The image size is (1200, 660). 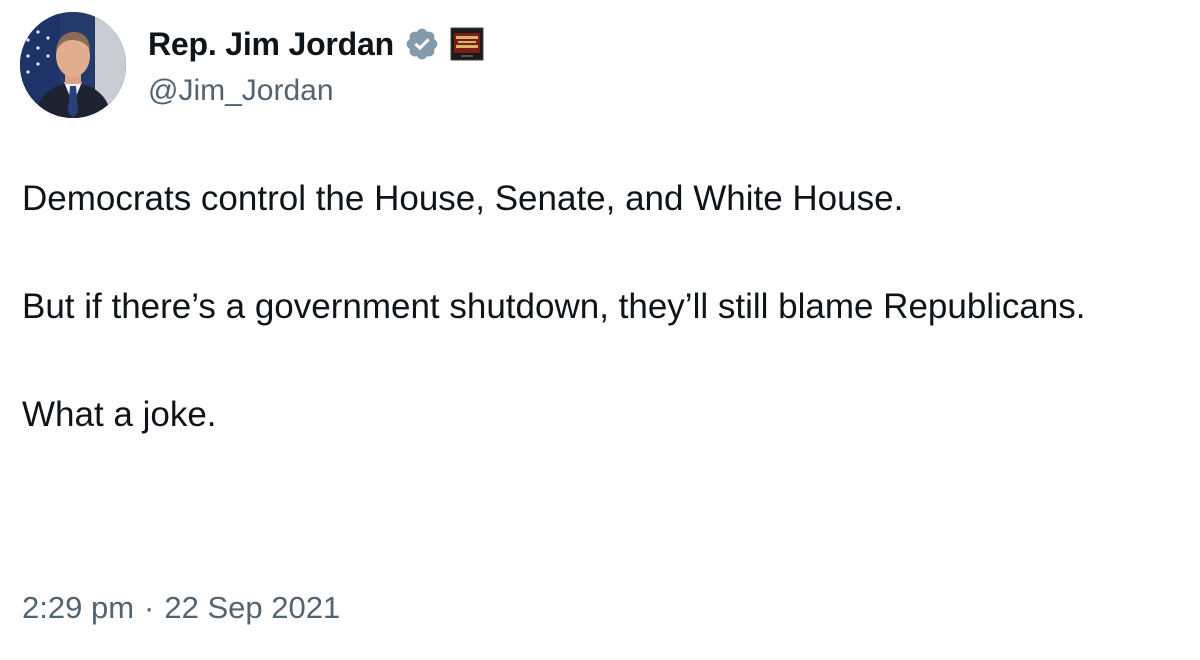 What do you see at coordinates (78, 607) in the screenshot?
I see `tweet-time: 2:29 pm` at bounding box center [78, 607].